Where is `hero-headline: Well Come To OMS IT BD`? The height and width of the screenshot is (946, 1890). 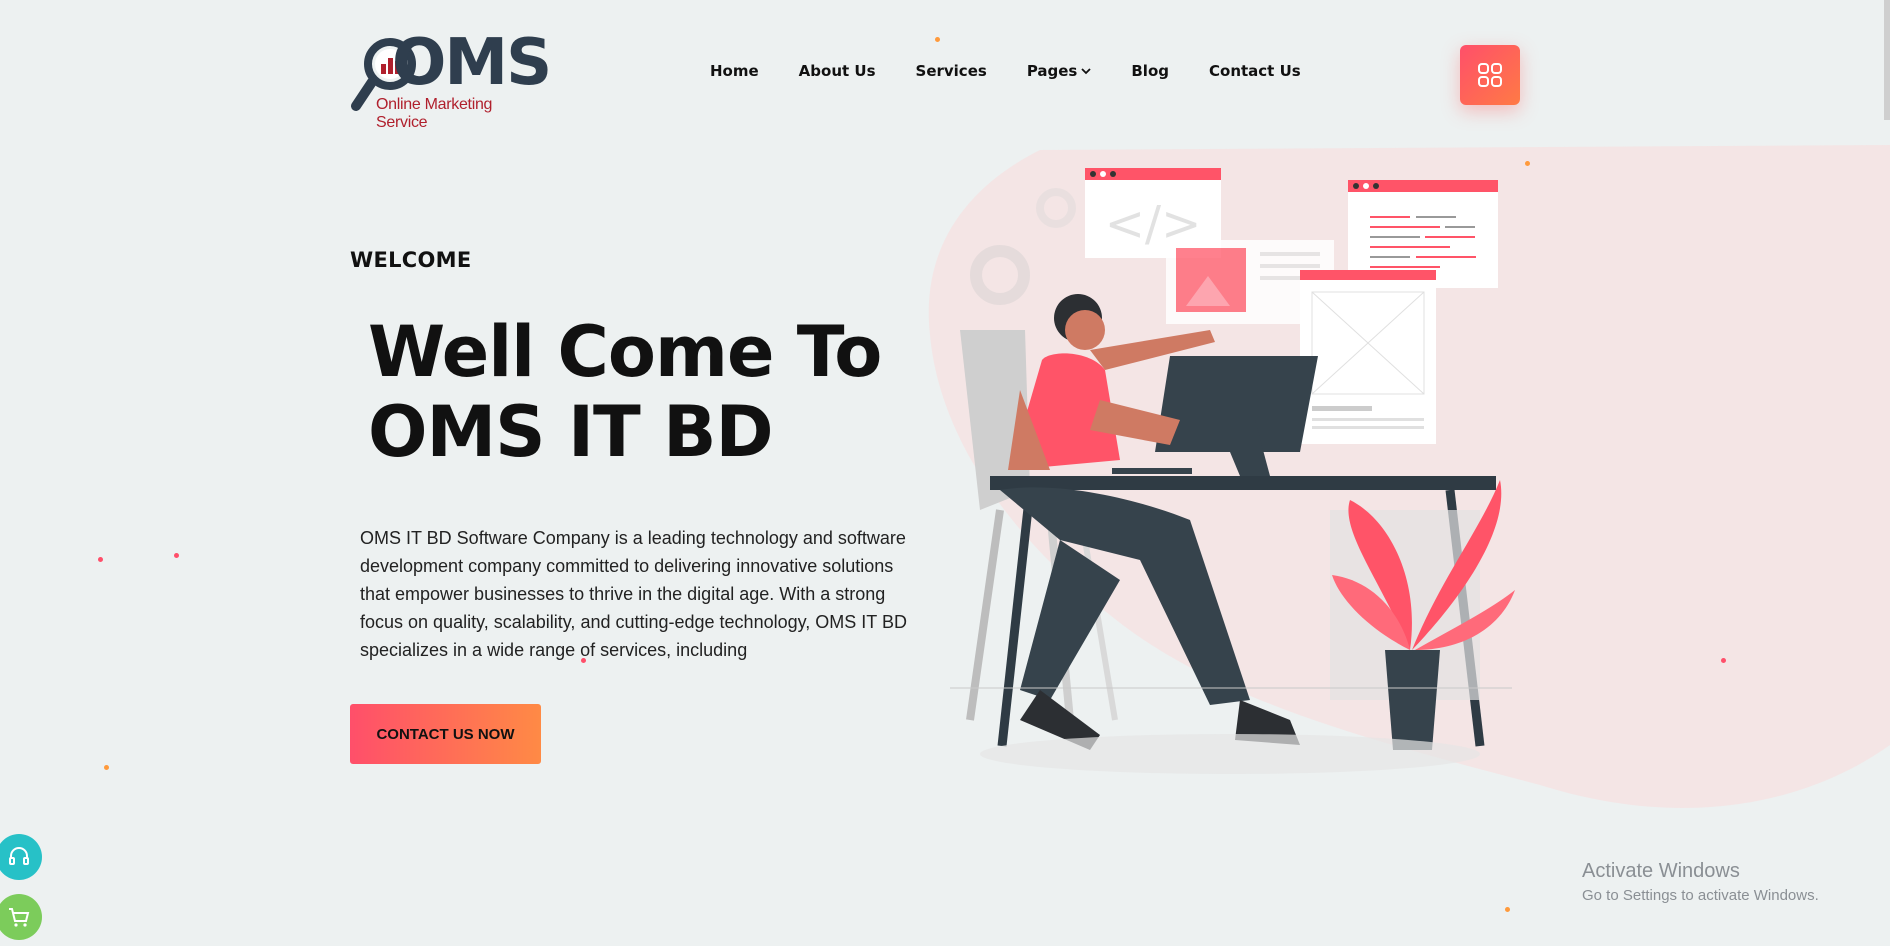
hero-headline: Well Come To OMS IT BD is located at coordinates (648, 392).